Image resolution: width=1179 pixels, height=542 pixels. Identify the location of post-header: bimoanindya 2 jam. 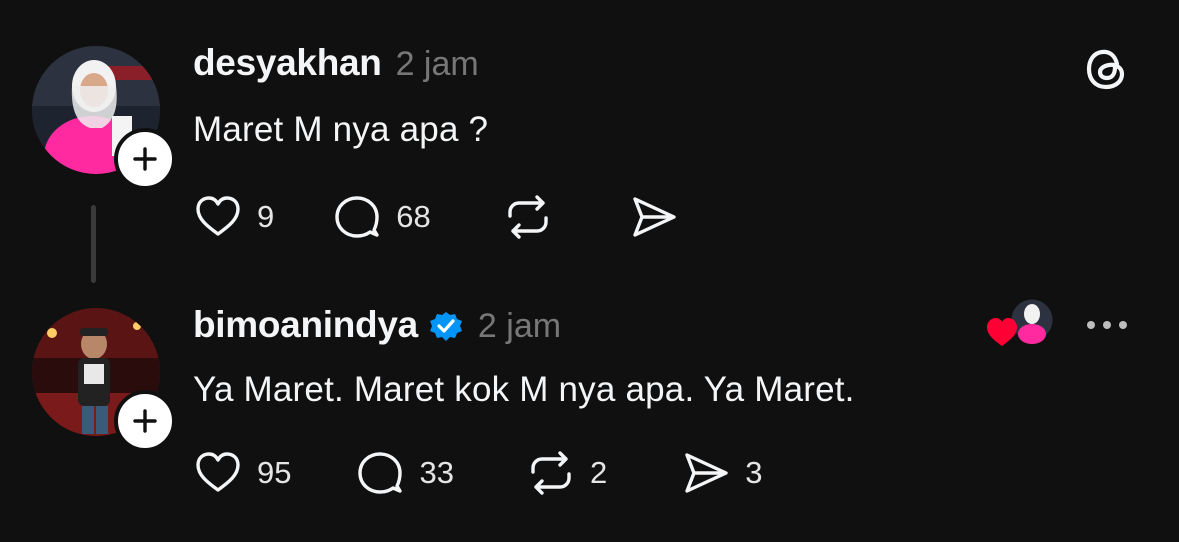
(377, 325).